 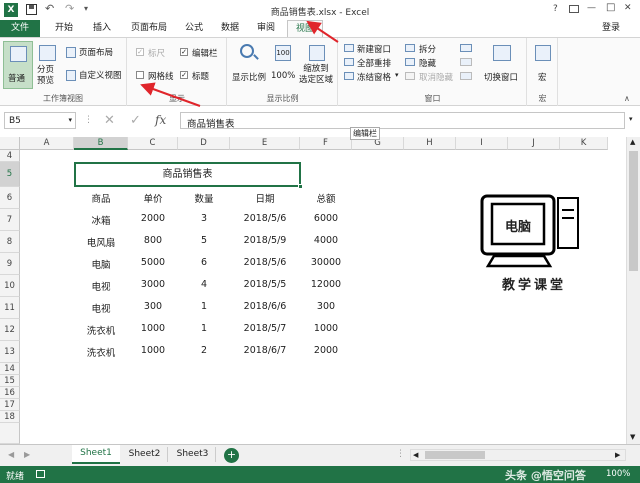 What do you see at coordinates (374, 49) in the screenshot?
I see `new-window-button: 新建窗口` at bounding box center [374, 49].